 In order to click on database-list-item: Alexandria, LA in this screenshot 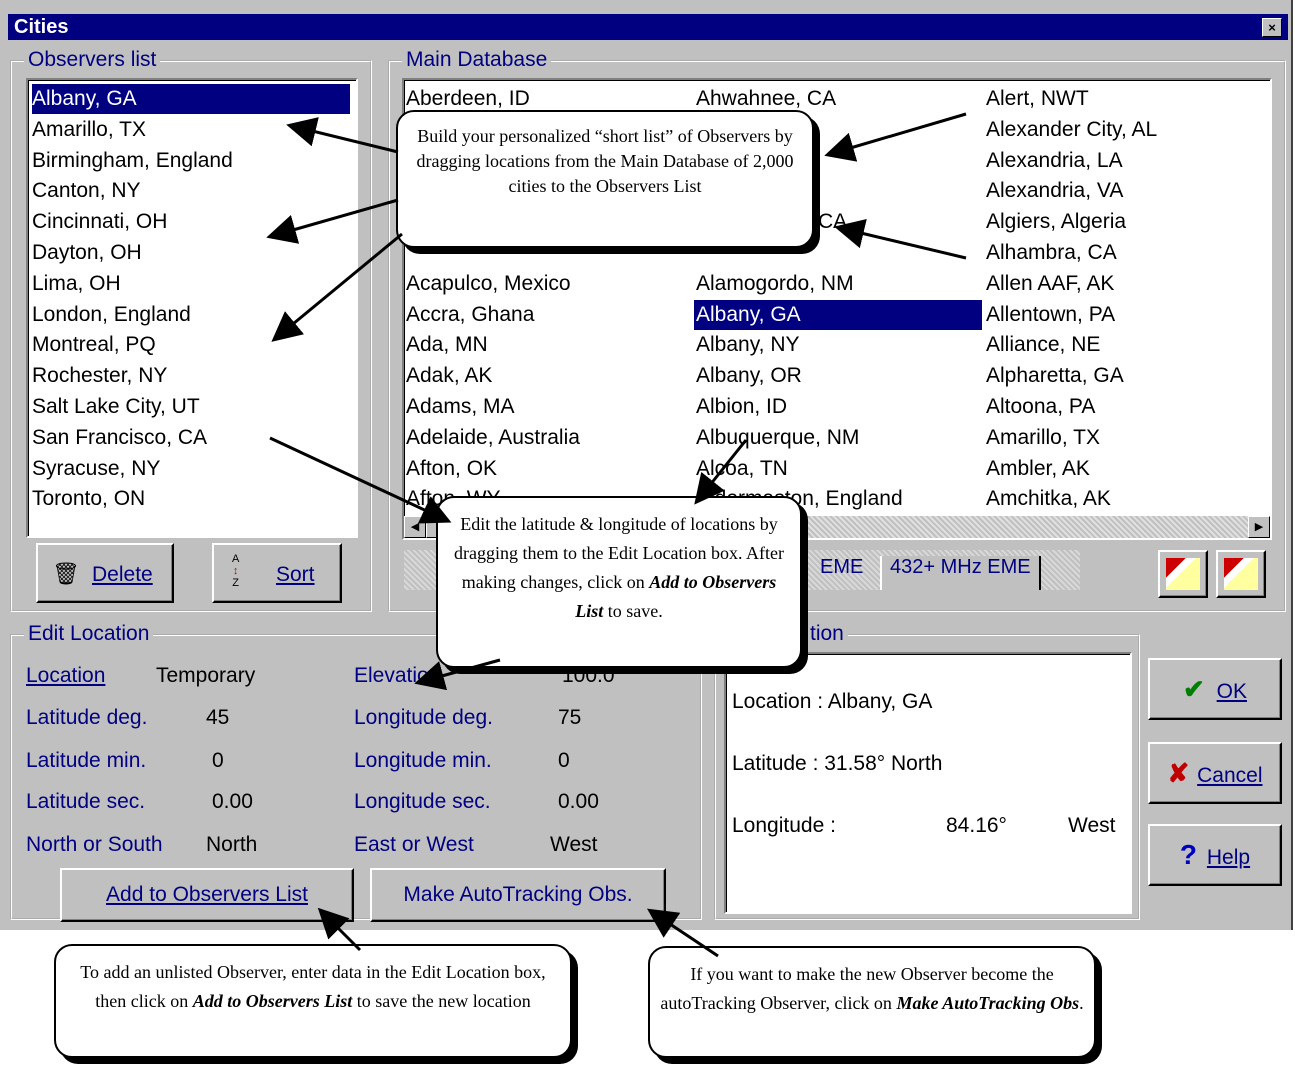, I will do `click(1127, 161)`.